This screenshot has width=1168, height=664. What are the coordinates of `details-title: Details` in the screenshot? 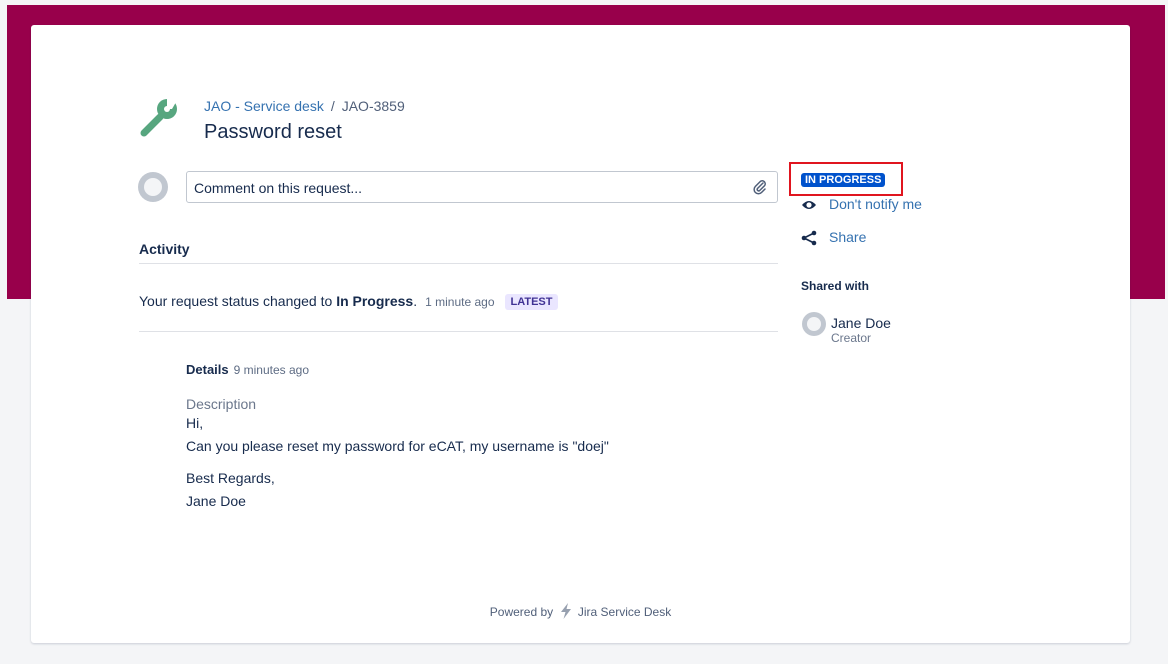 It's located at (207, 369).